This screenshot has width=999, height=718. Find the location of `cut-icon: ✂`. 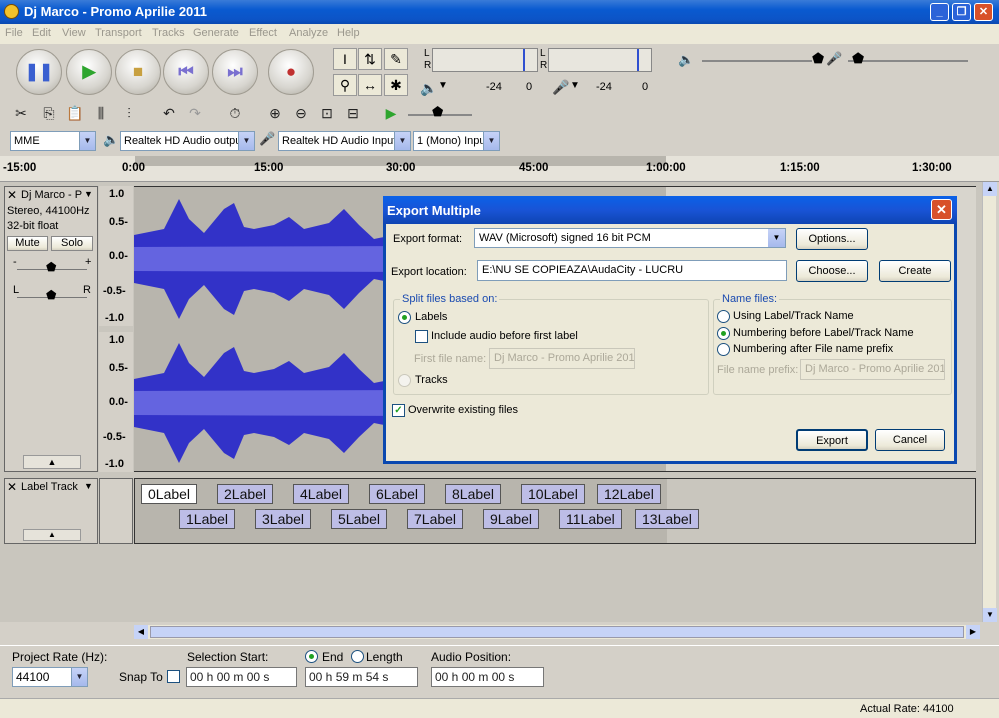

cut-icon: ✂ is located at coordinates (21, 113).